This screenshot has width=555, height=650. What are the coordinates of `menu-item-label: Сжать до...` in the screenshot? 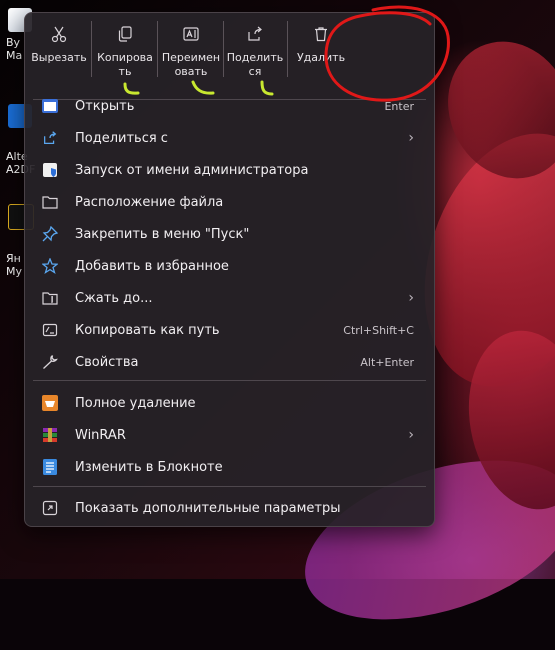 It's located at (114, 298).